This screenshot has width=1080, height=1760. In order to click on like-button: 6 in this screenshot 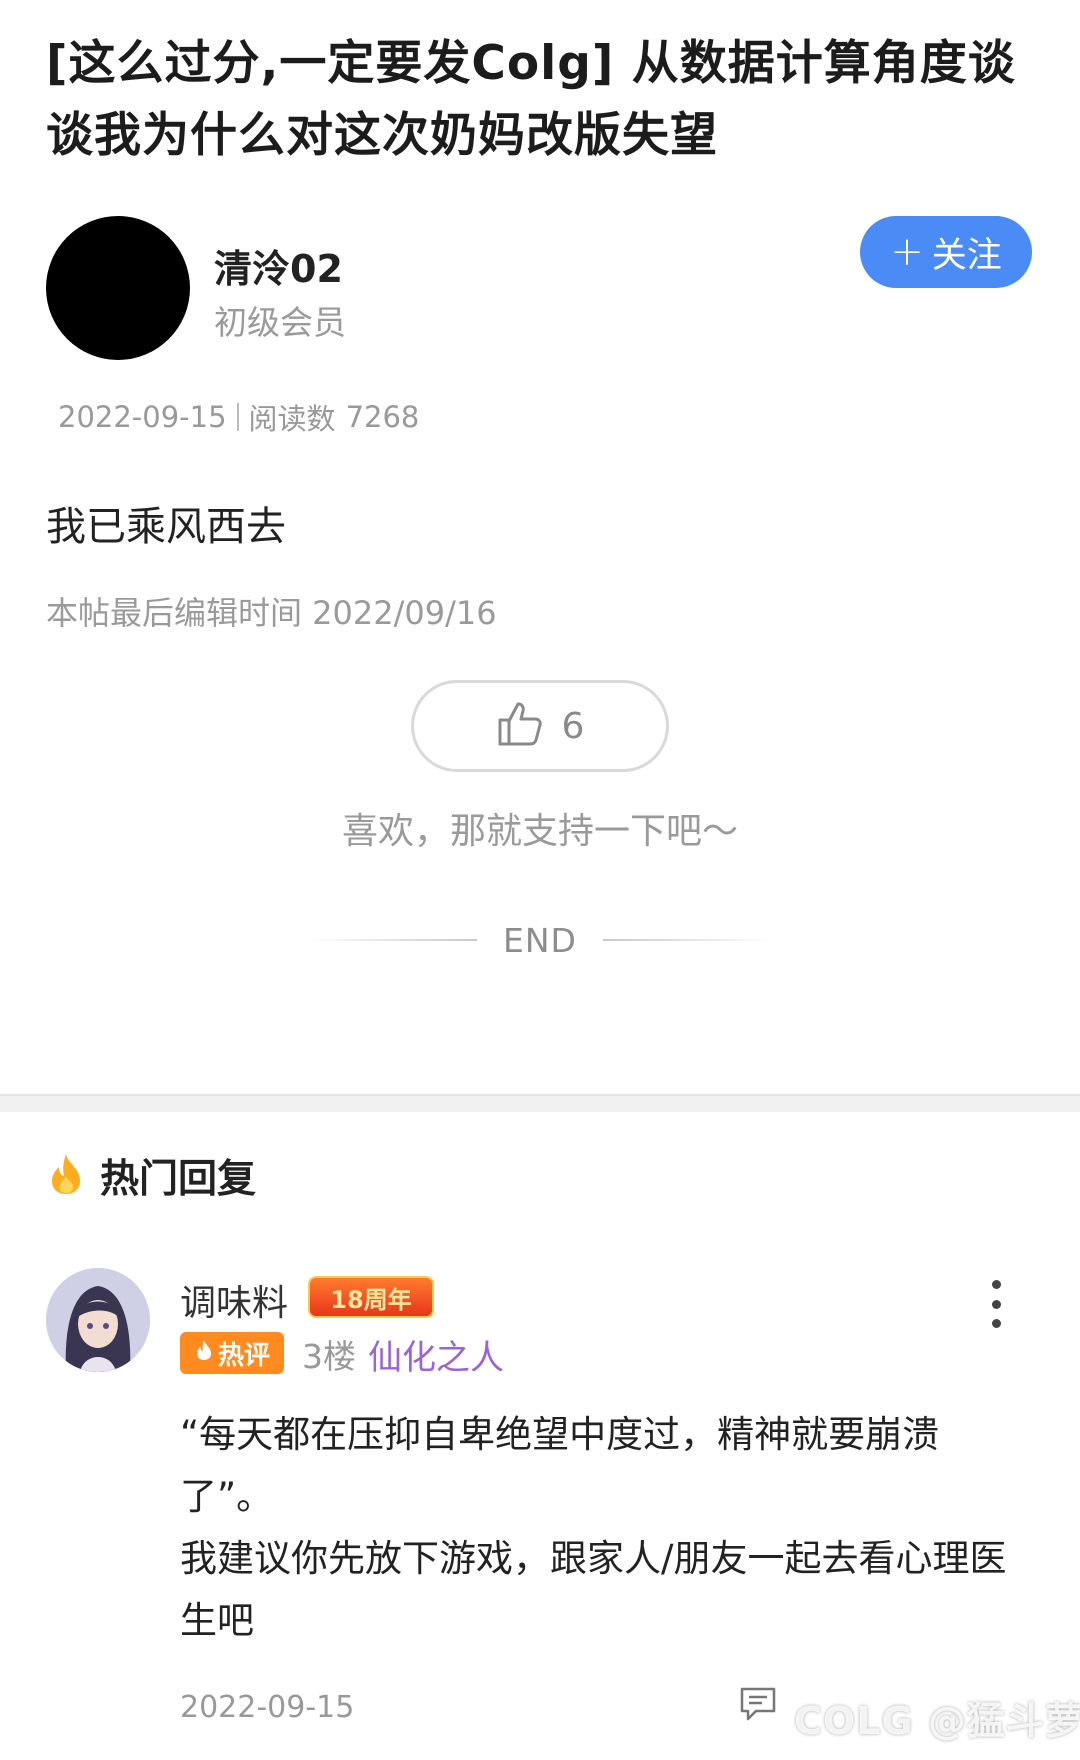, I will do `click(540, 726)`.